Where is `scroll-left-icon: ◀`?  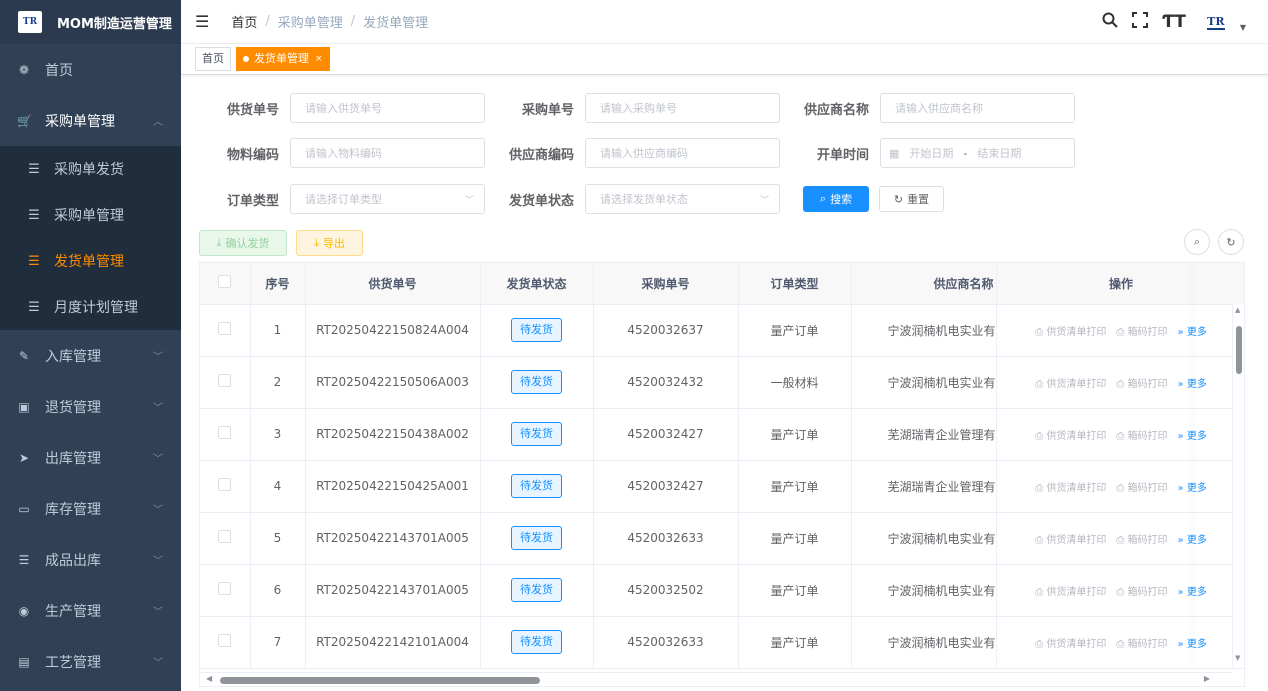 scroll-left-icon: ◀ is located at coordinates (209, 678).